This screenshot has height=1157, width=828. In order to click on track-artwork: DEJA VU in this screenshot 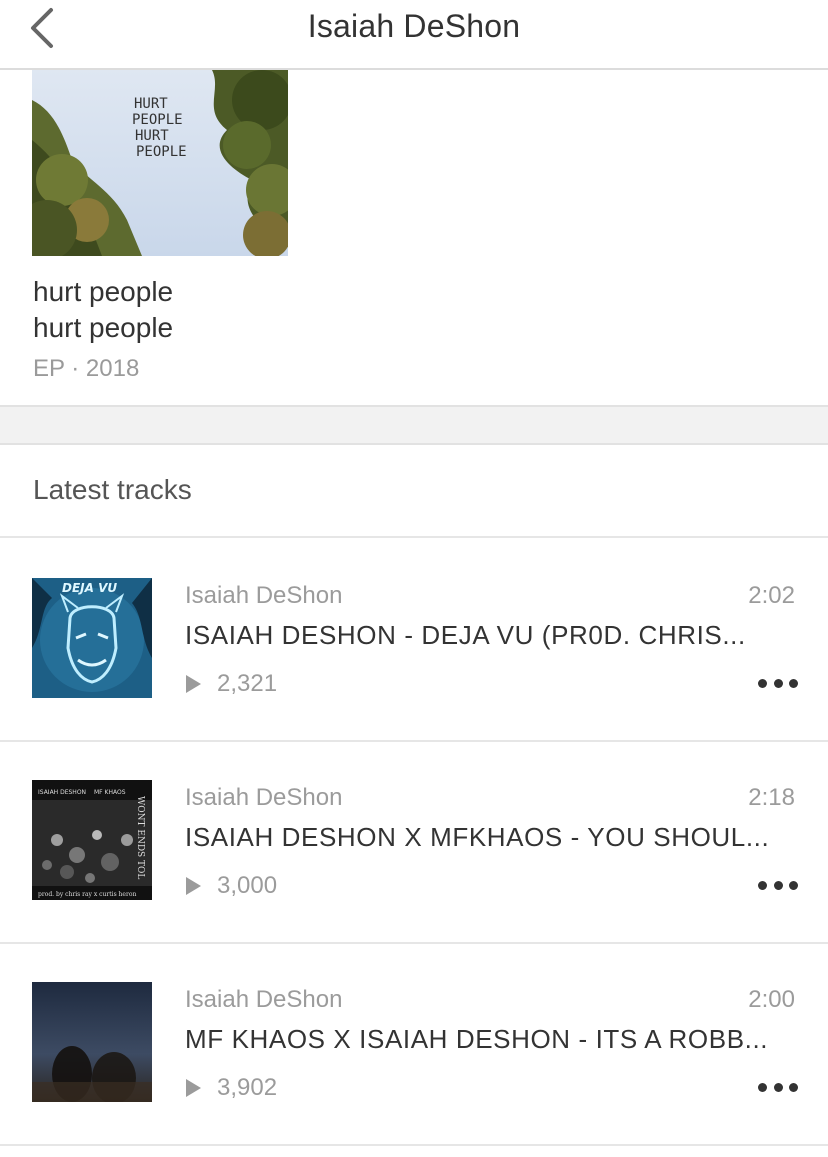, I will do `click(92, 638)`.